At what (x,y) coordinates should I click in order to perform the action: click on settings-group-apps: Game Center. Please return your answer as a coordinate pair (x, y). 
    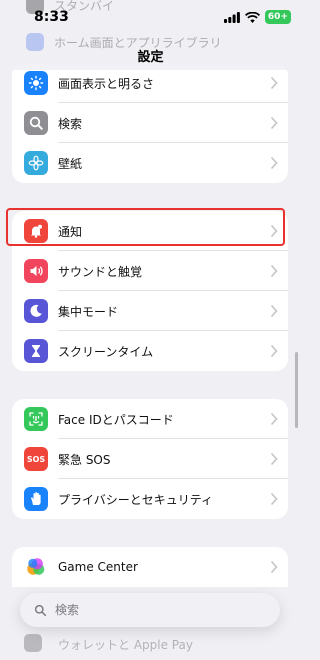
    Looking at the image, I should click on (150, 567).